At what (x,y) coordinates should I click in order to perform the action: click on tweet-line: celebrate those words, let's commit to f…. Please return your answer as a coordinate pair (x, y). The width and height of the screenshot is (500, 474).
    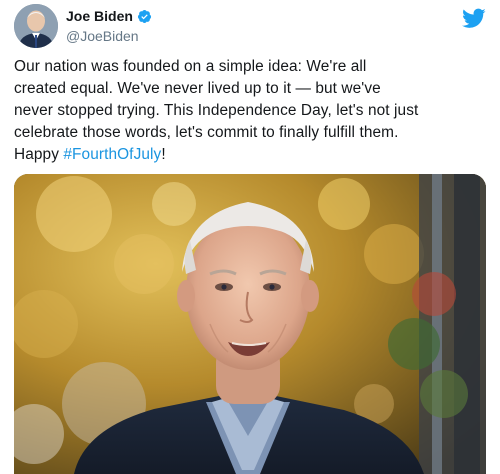
    Looking at the image, I should click on (206, 132).